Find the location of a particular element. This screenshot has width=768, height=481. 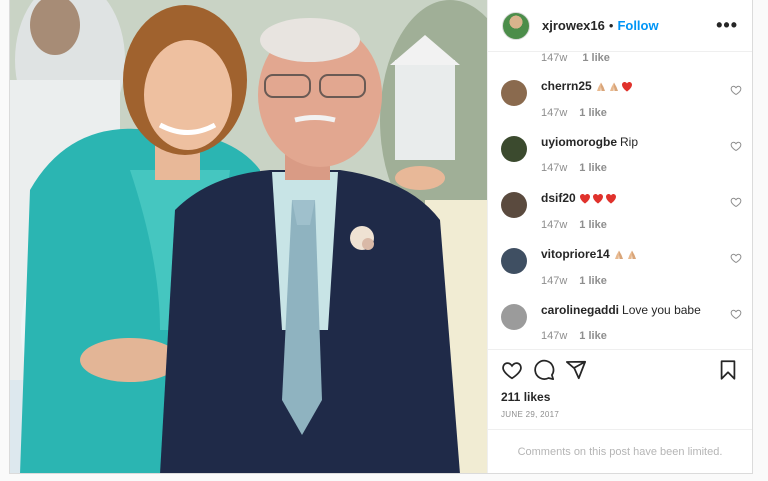

action-icons is located at coordinates (620, 370).